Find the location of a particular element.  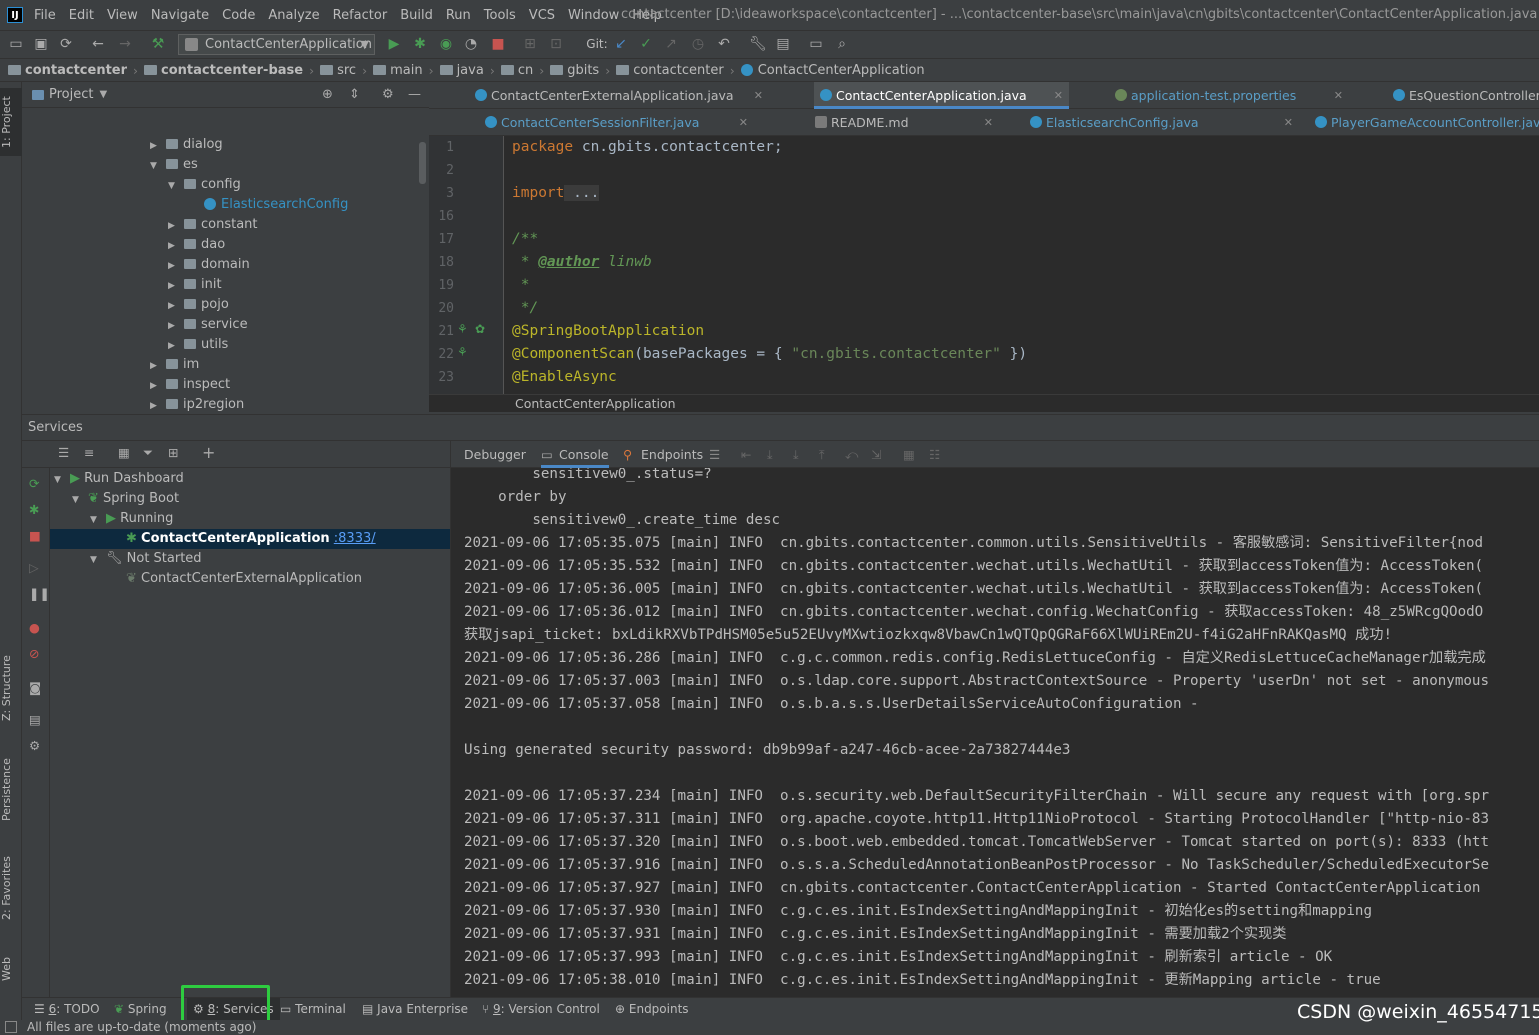

menu-item-code: Code is located at coordinates (238, 15).